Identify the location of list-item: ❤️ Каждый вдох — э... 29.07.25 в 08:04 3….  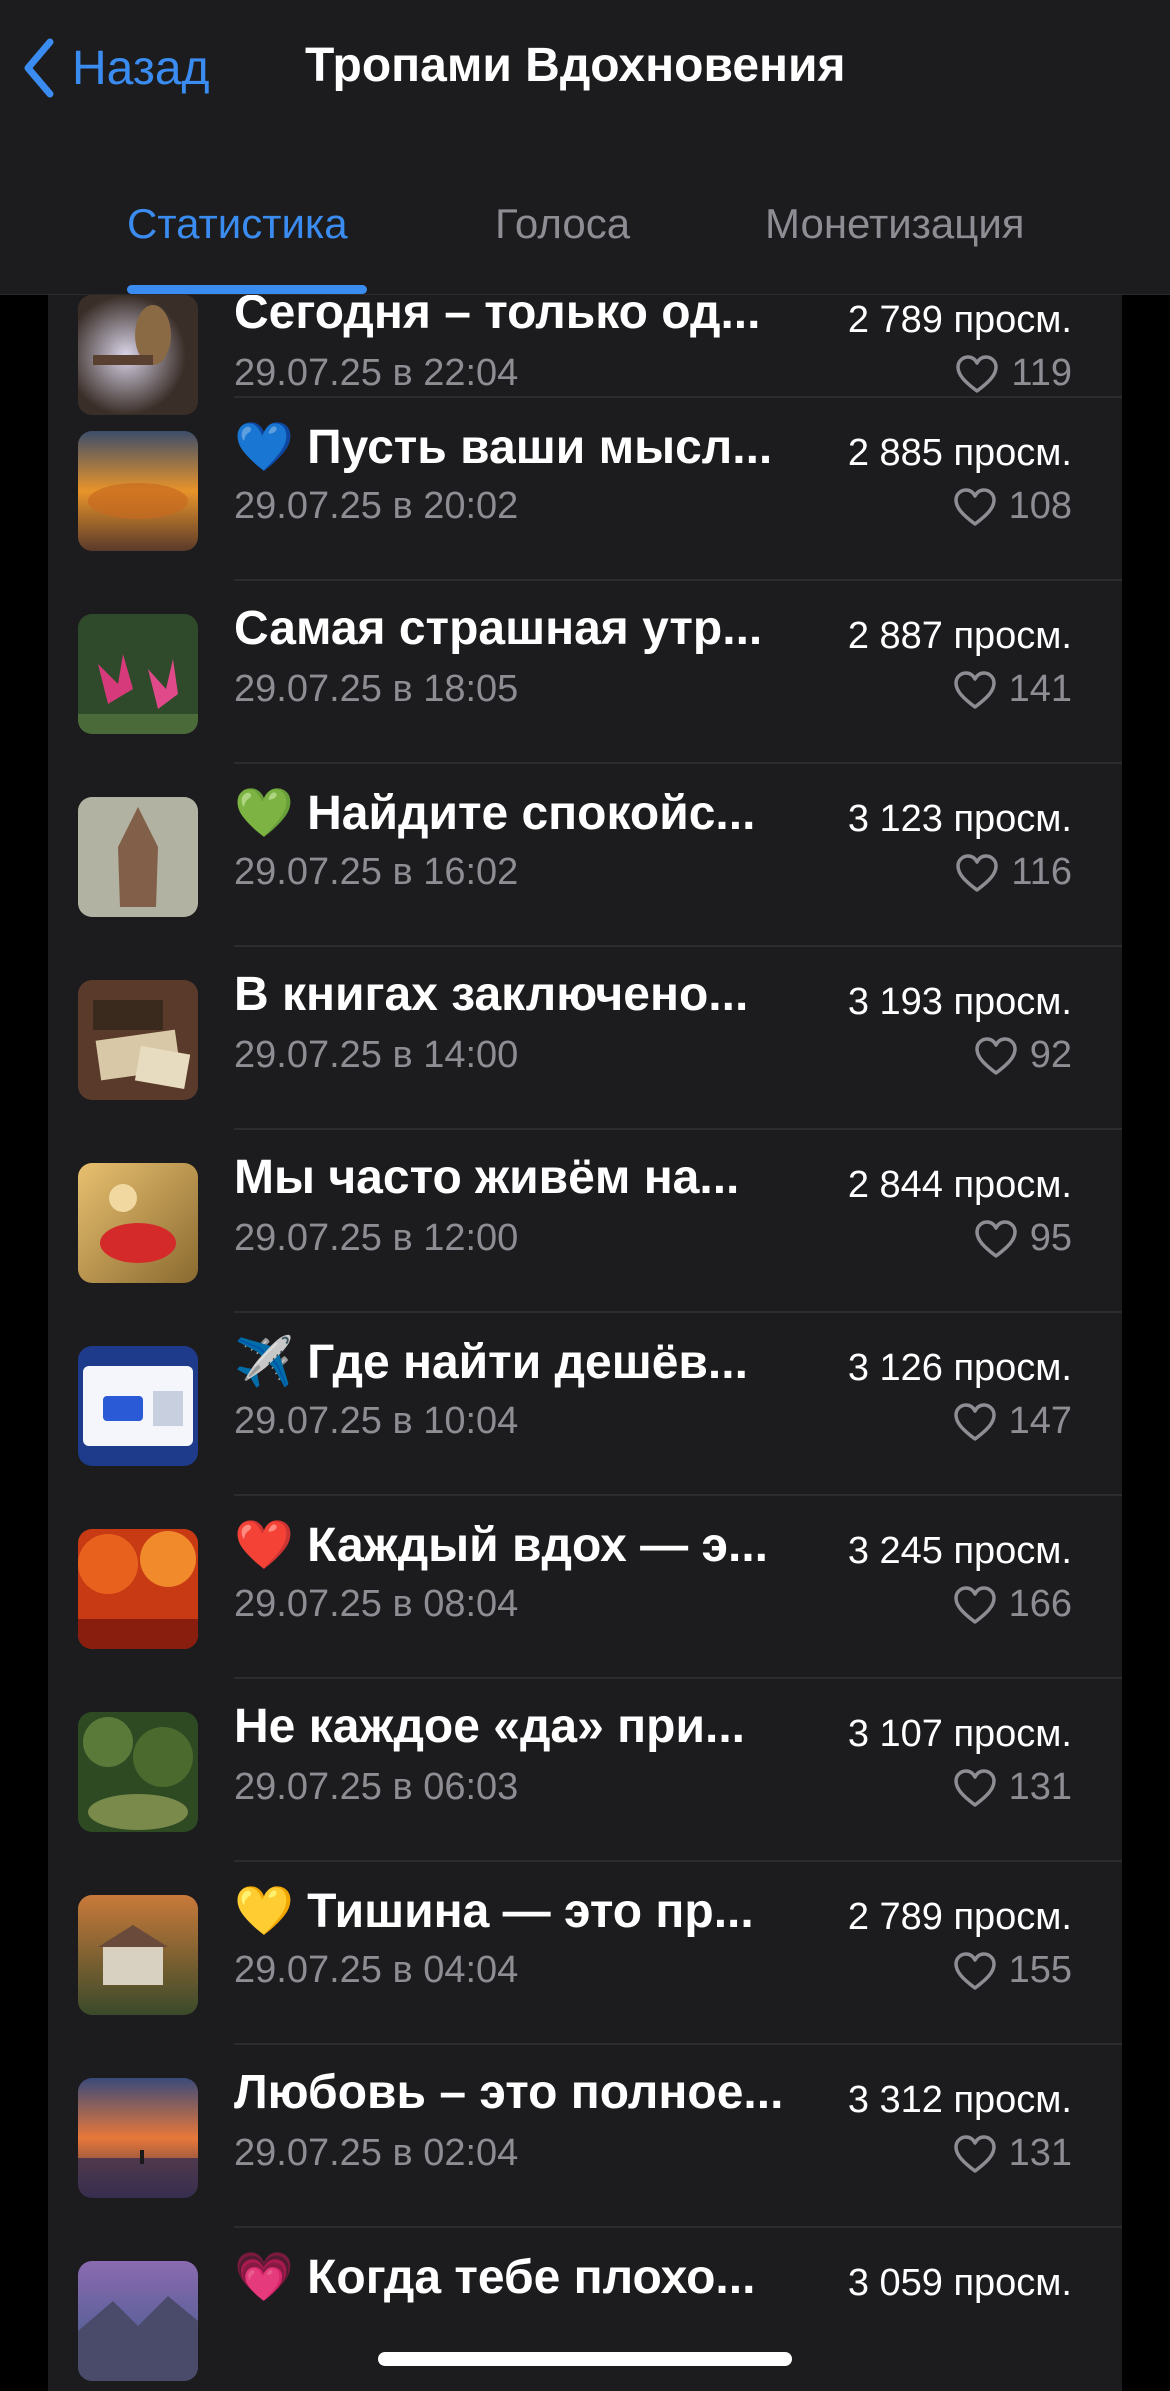
(585, 1587).